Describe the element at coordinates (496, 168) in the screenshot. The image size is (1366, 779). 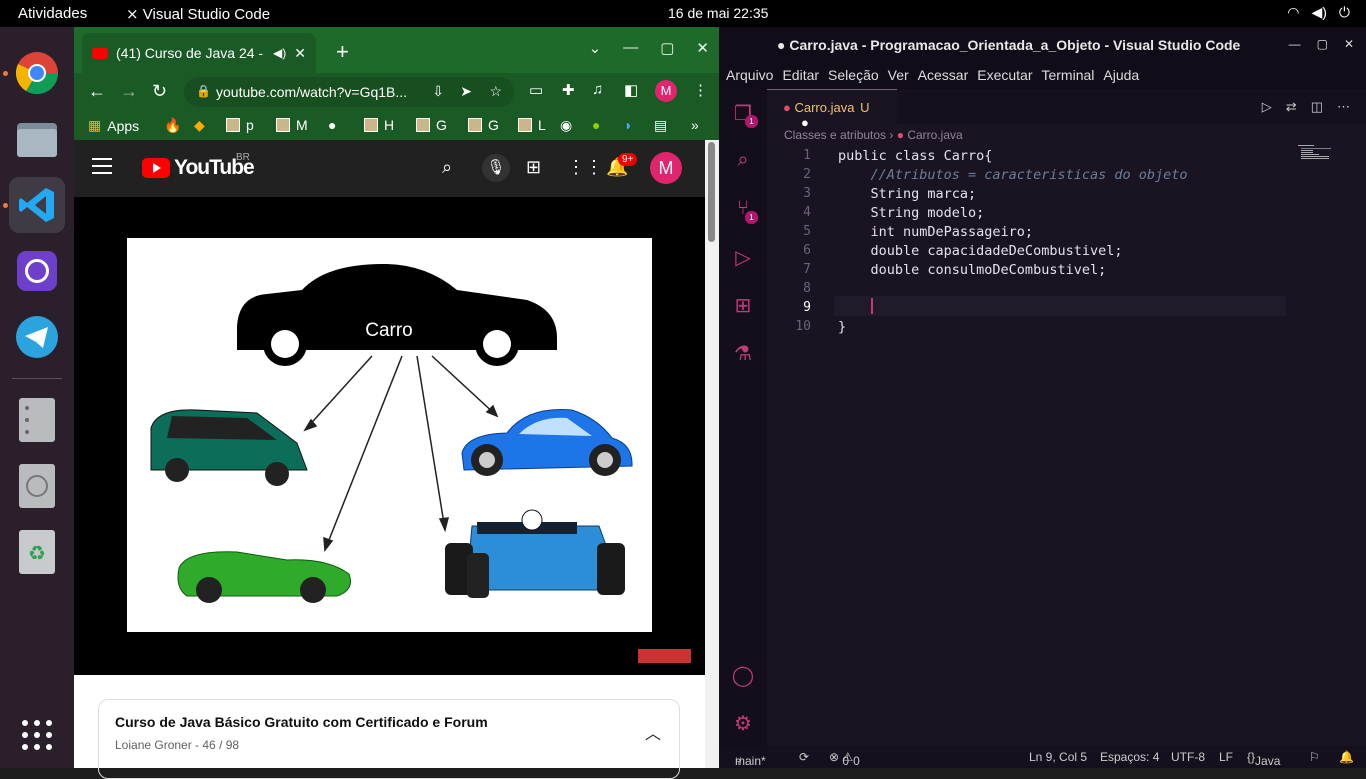
I see `microphone-icon: 🎙` at that location.